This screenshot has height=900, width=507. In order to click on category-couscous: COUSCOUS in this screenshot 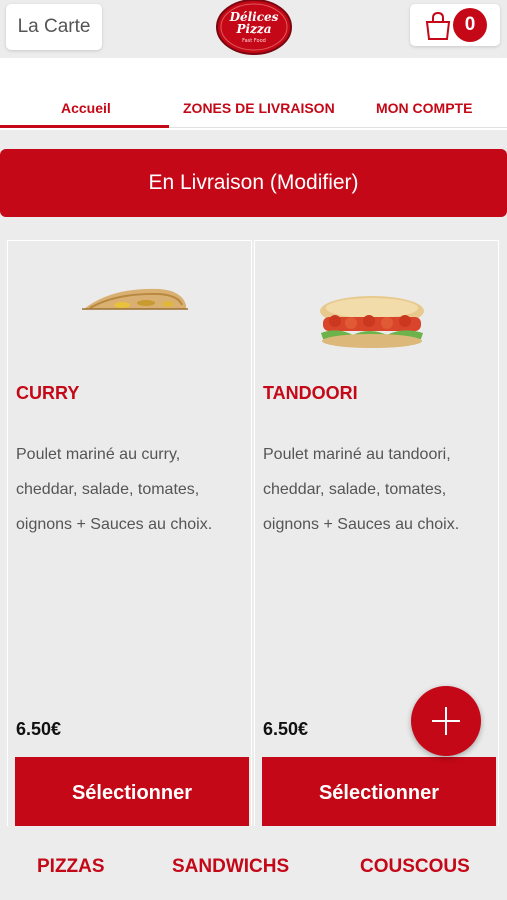, I will do `click(415, 867)`.